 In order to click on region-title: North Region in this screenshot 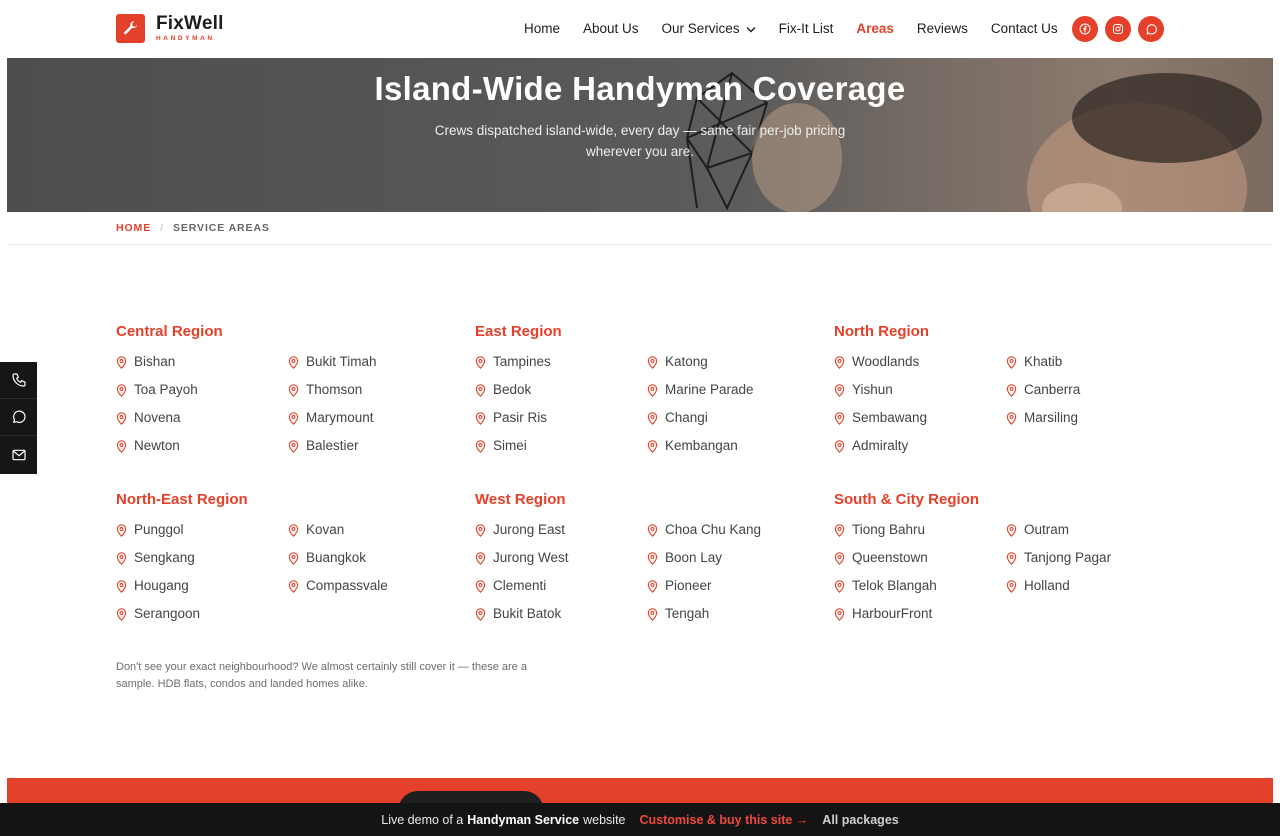, I will do `click(881, 331)`.